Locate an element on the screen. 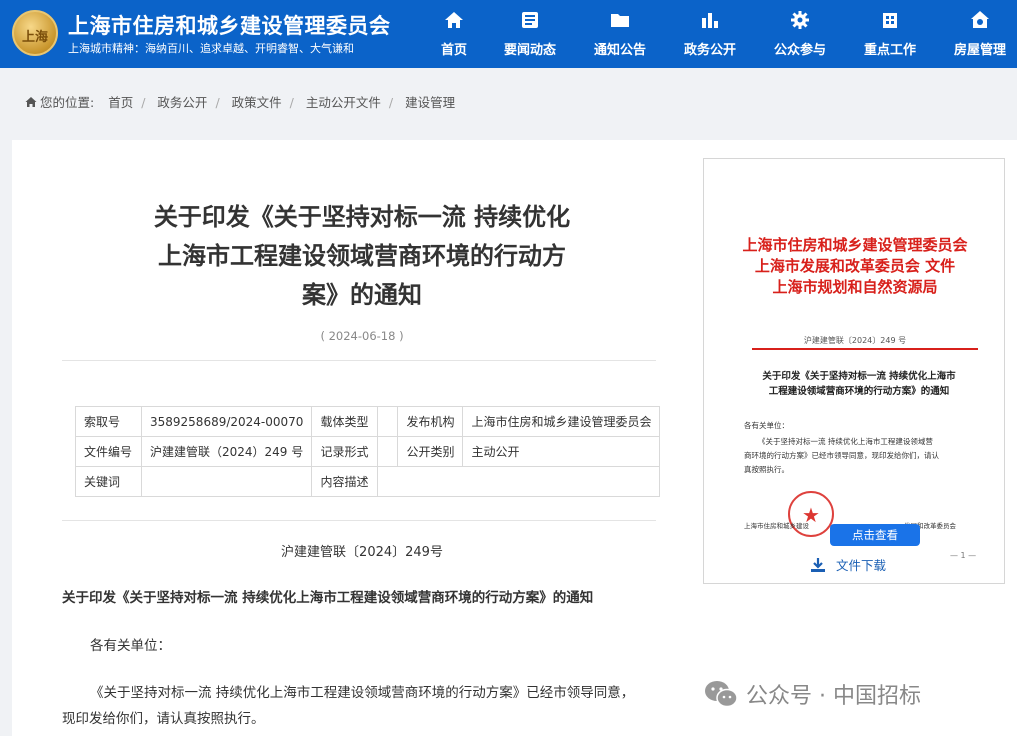  breadcrumb-public: 政务公开 is located at coordinates (182, 102).